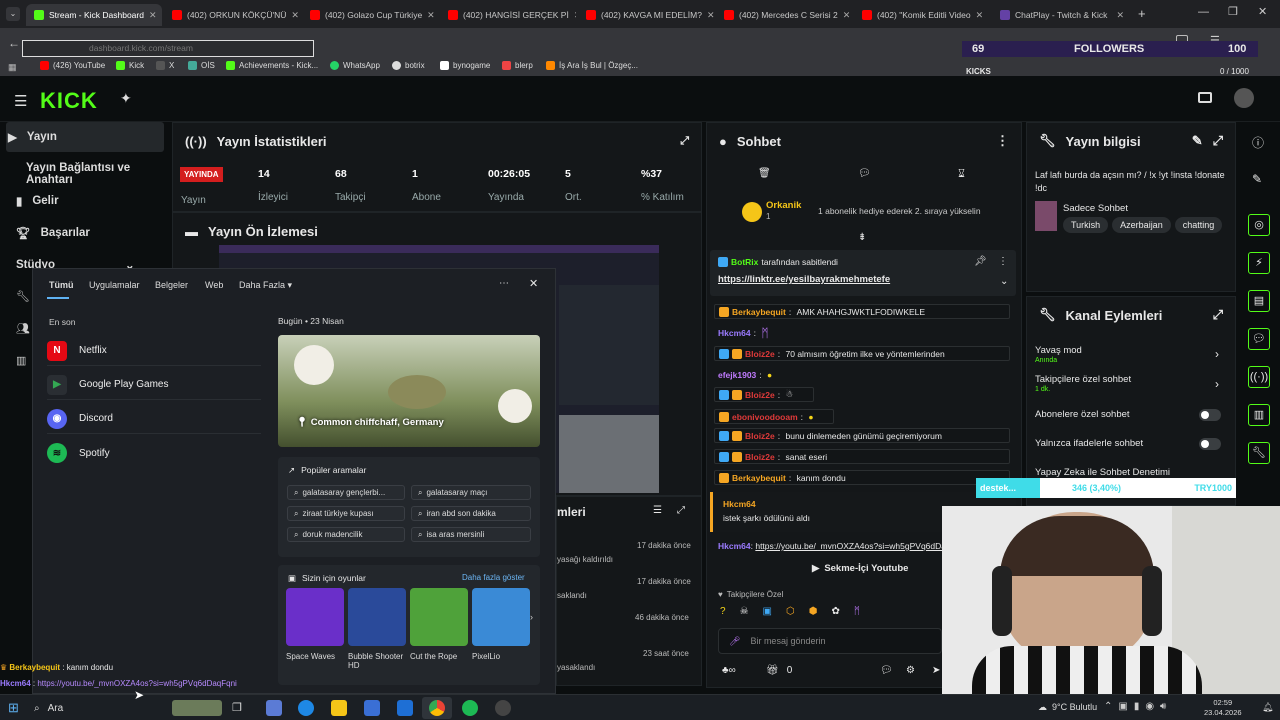  Describe the element at coordinates (723, 614) in the screenshot. I see `emote-icon: ?` at that location.